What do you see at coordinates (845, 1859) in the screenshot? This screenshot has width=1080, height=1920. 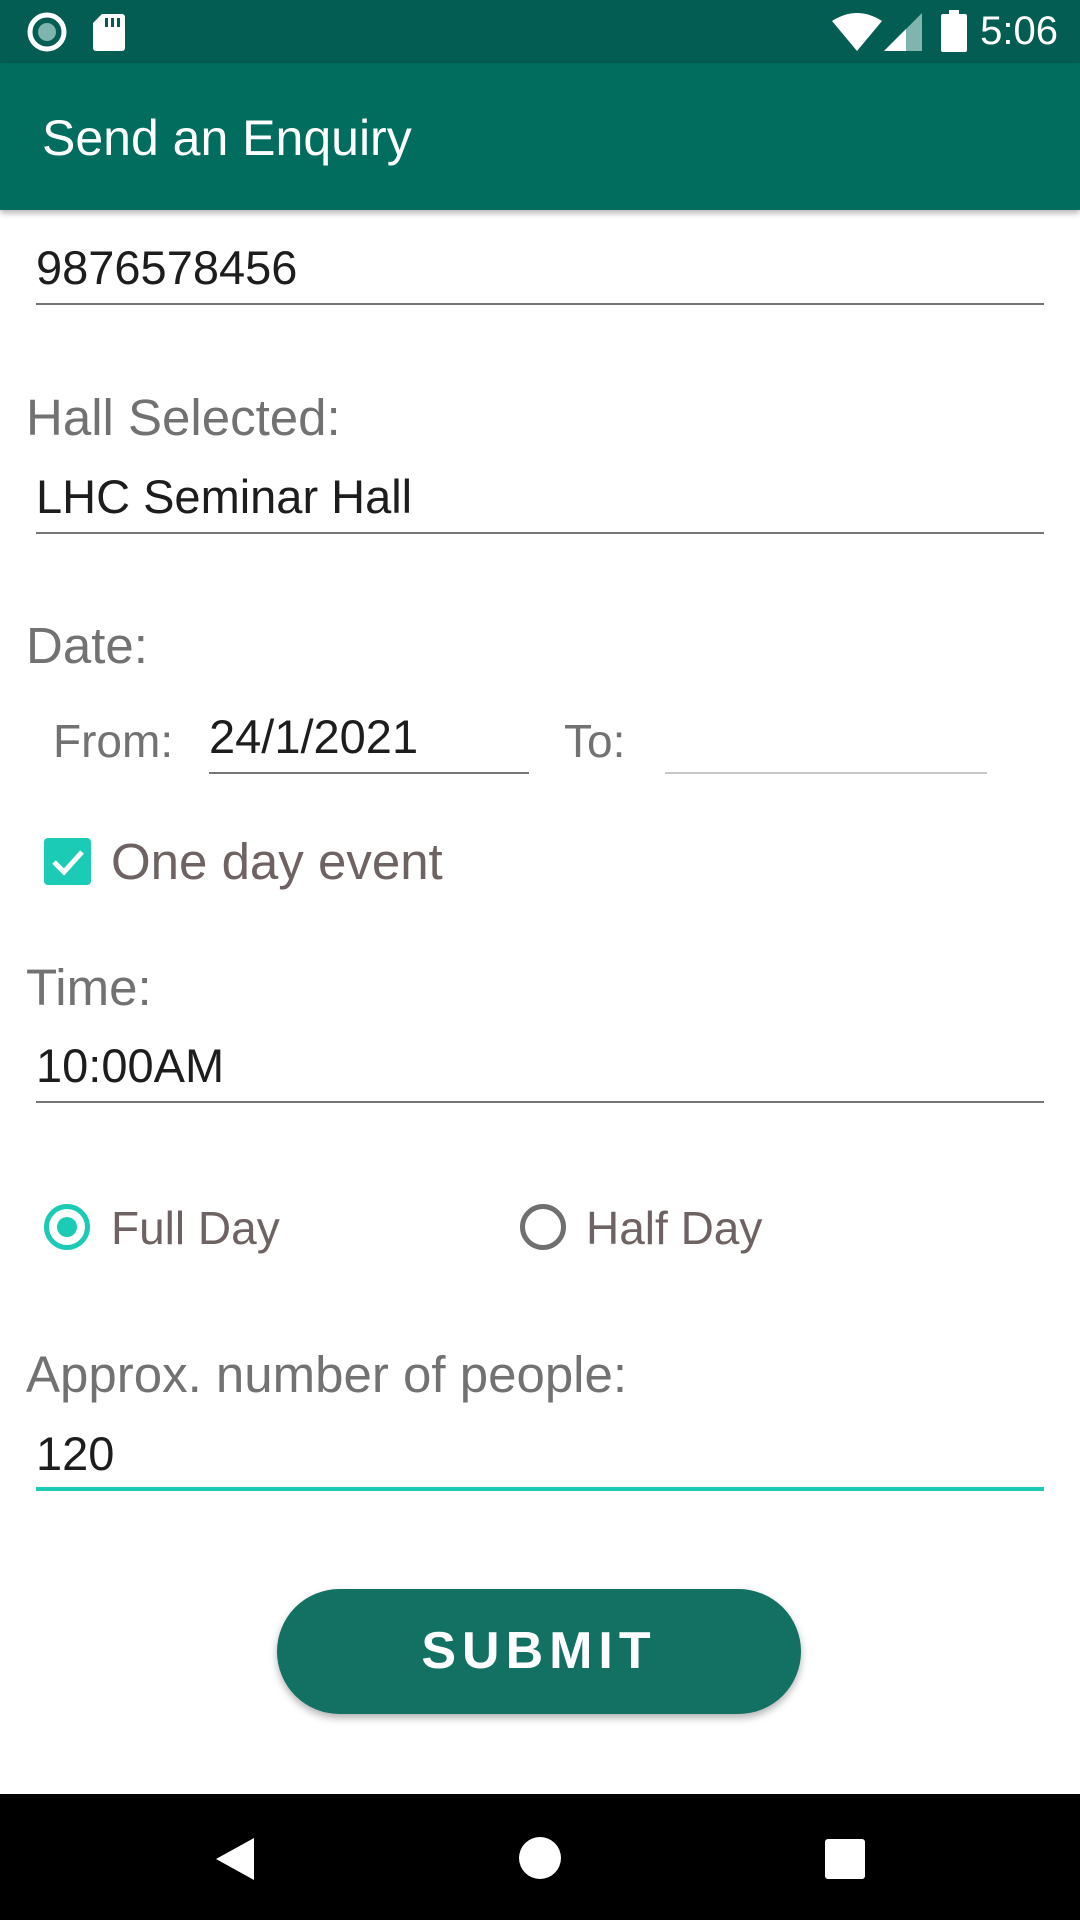 I see `recents-icon` at bounding box center [845, 1859].